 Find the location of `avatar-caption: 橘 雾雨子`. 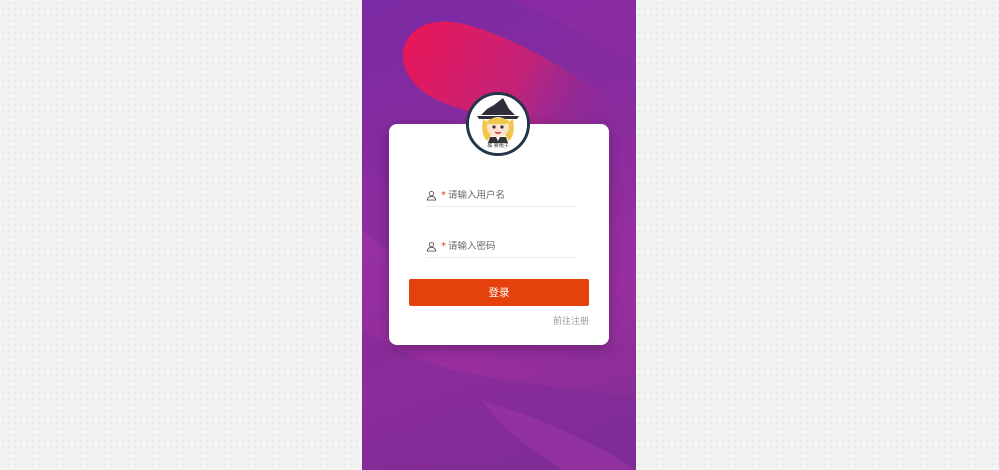

avatar-caption: 橘 雾雨子 is located at coordinates (498, 146).